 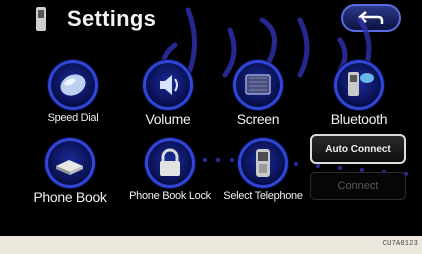 What do you see at coordinates (73, 101) in the screenshot?
I see `speed-dial-button: Speed Dial` at bounding box center [73, 101].